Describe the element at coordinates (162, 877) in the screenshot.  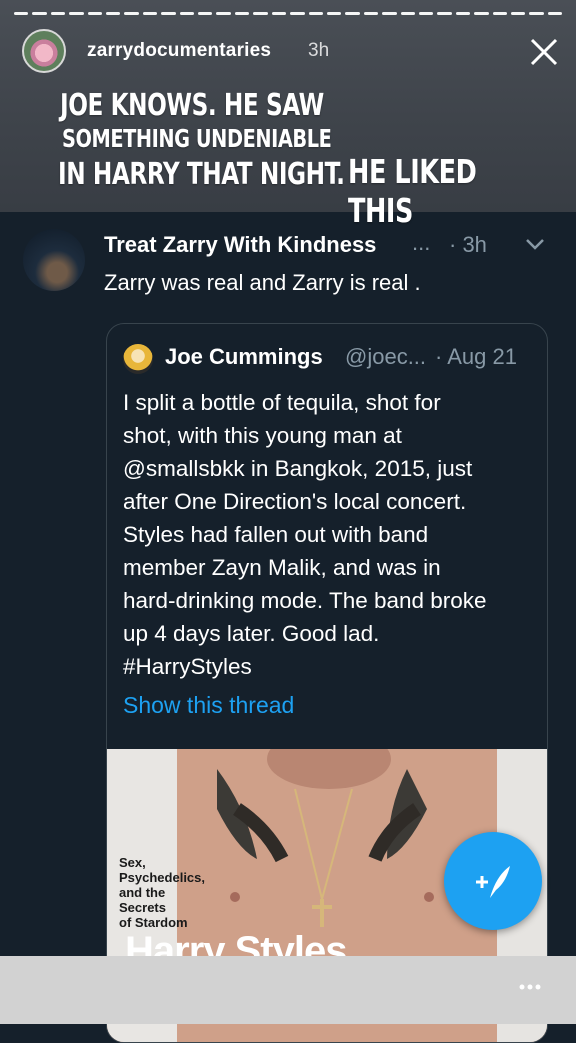
I see `cover-line: Psychedelics,` at that location.